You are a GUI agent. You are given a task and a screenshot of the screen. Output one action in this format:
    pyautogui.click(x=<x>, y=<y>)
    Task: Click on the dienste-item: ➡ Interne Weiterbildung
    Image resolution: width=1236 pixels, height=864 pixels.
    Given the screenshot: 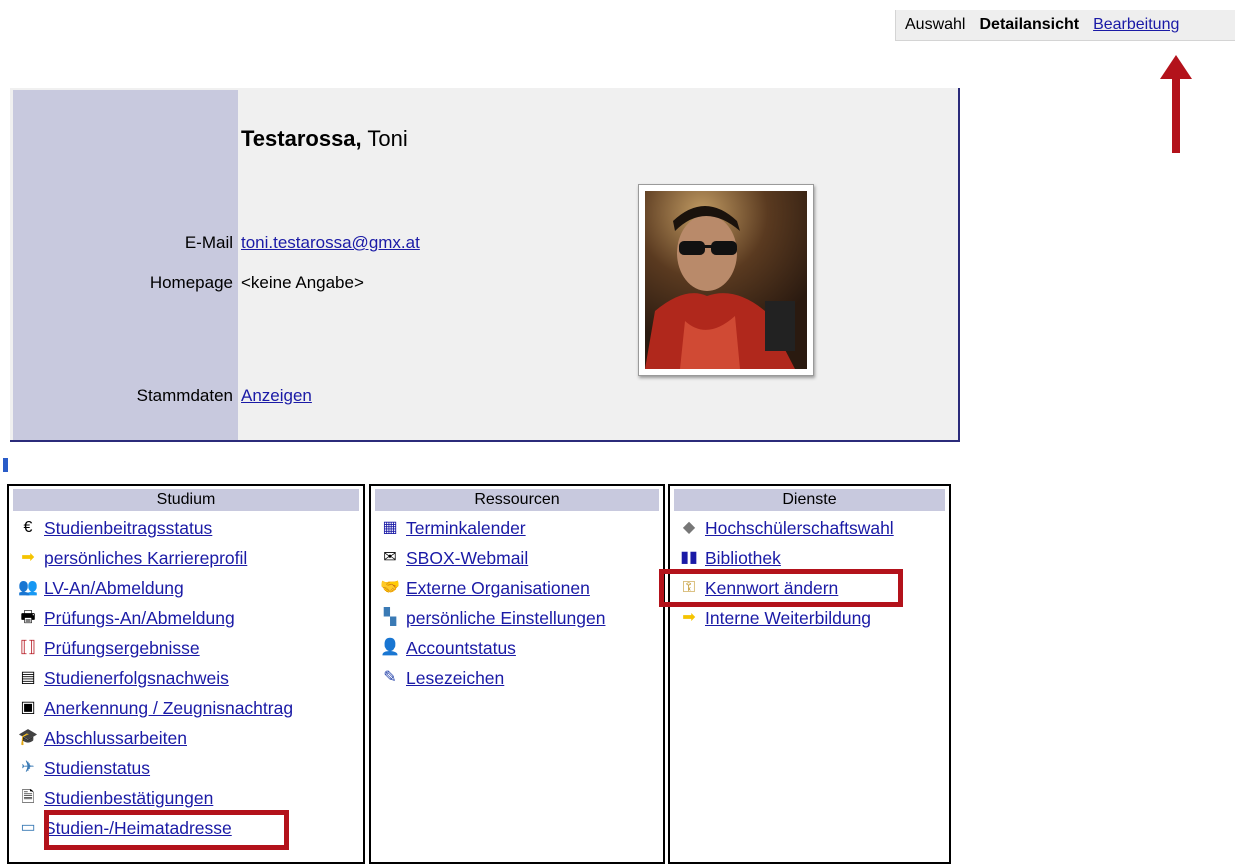 What is the action you would take?
    pyautogui.click(x=813, y=618)
    